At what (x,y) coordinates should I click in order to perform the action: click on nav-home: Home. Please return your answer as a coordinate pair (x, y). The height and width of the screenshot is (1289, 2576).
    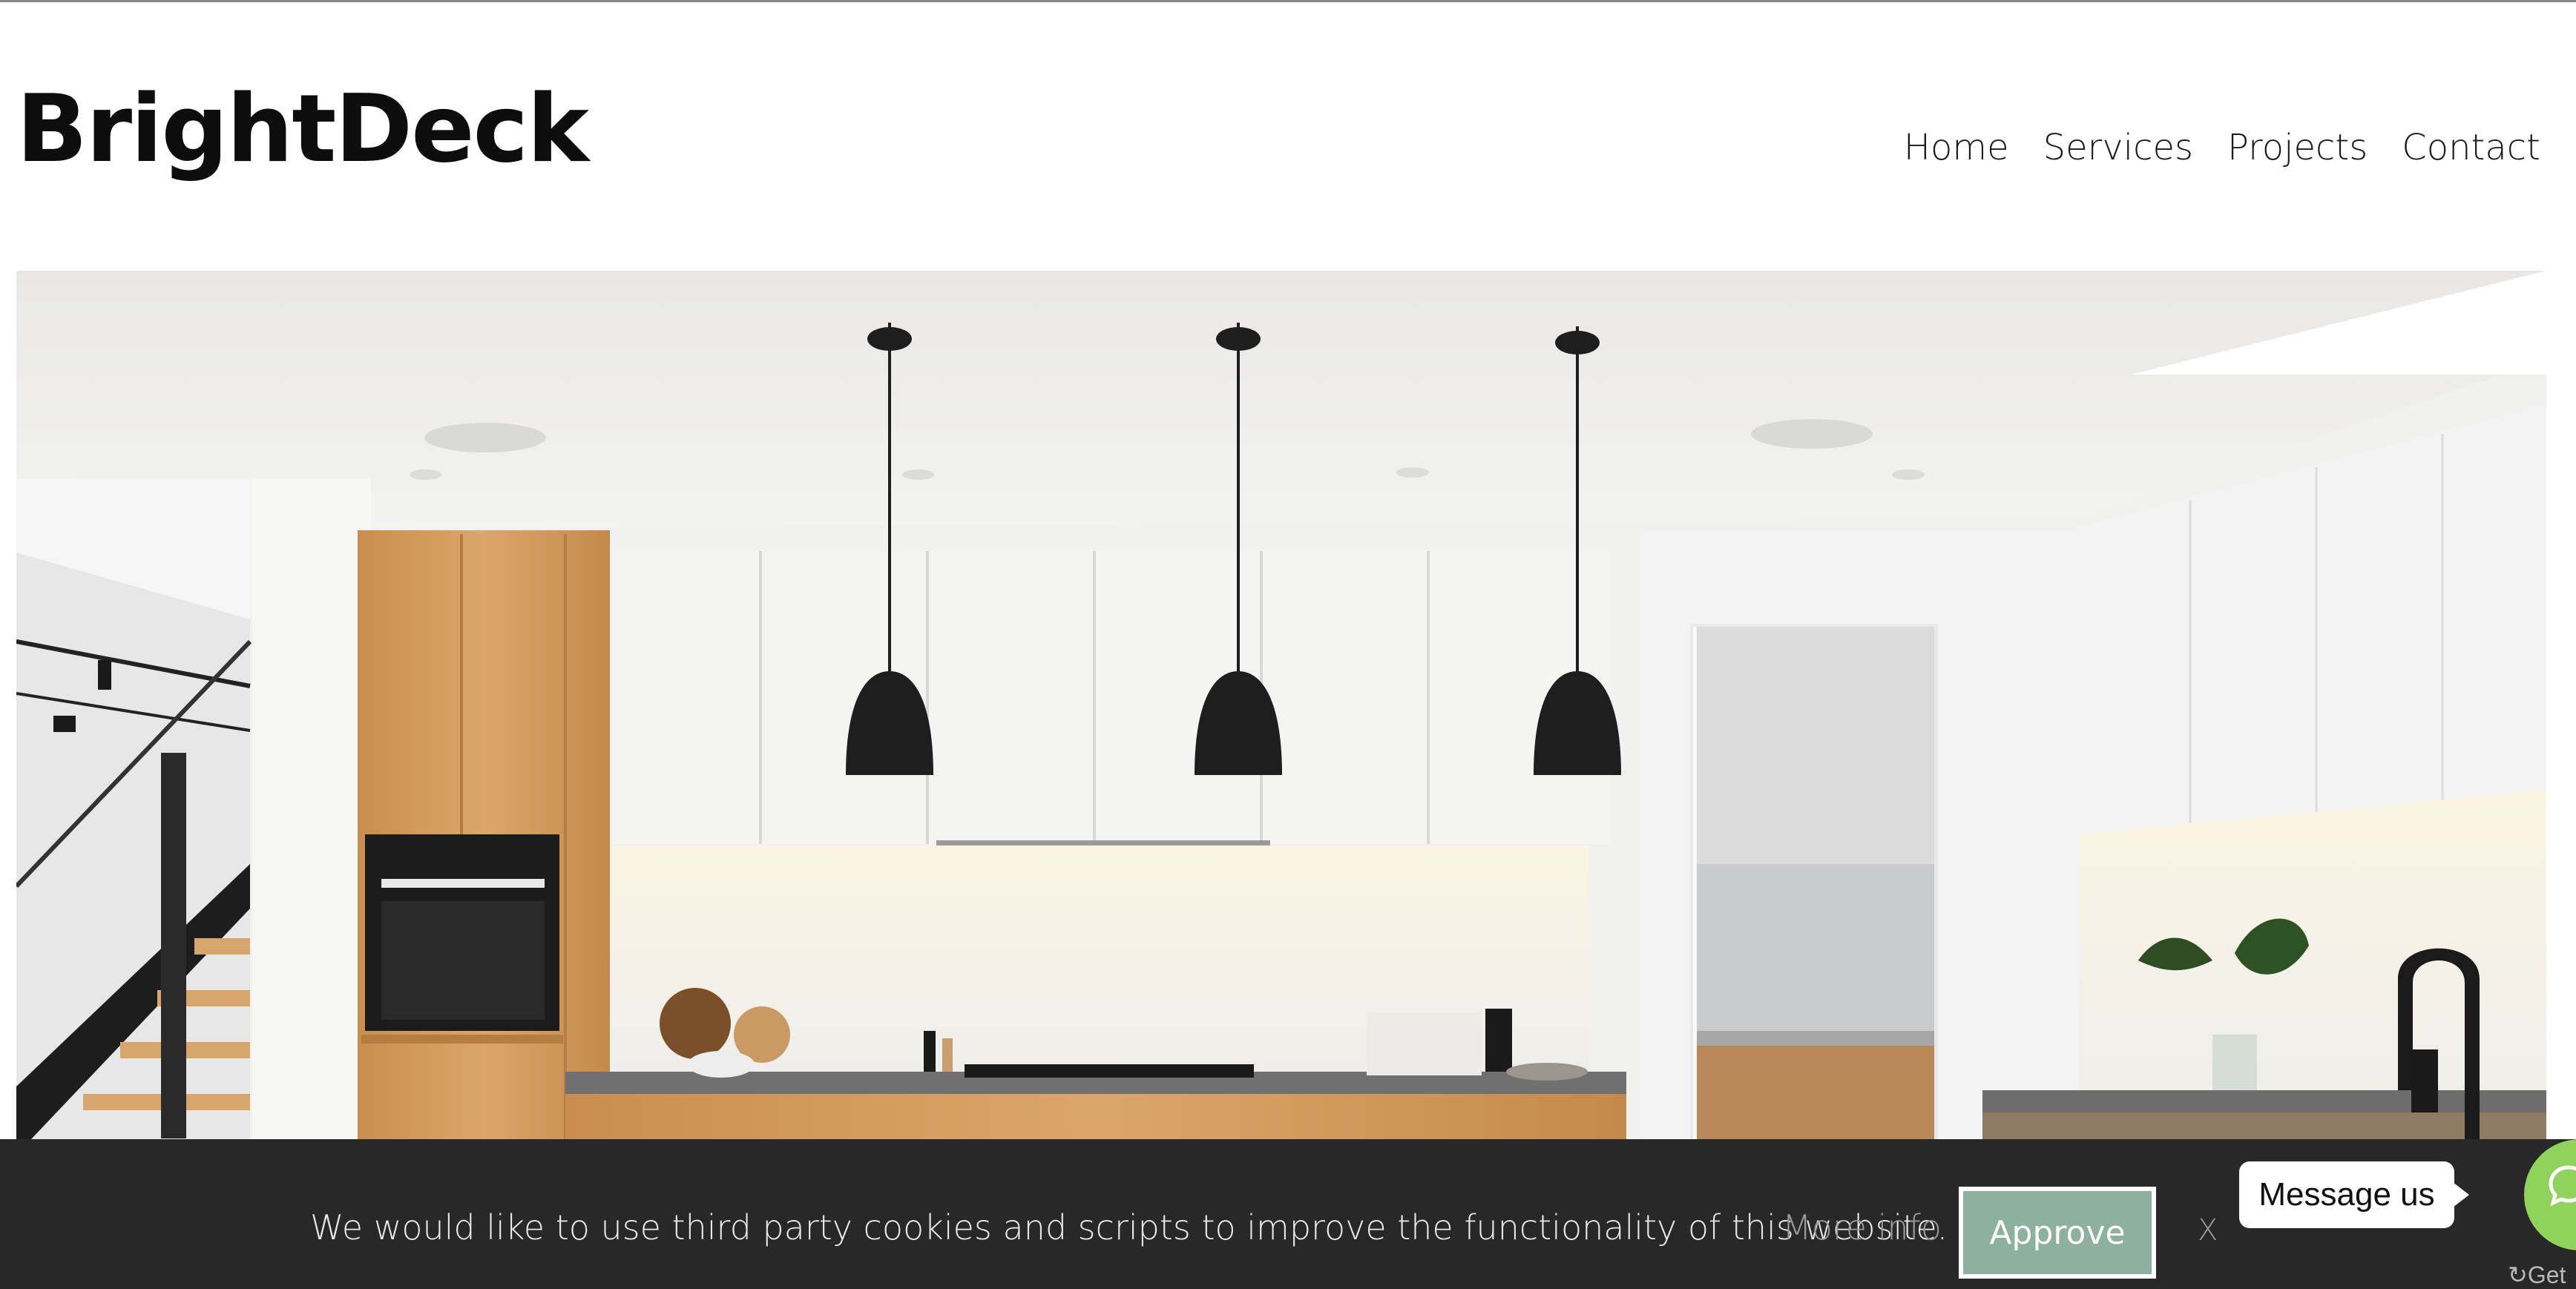
    Looking at the image, I should click on (1957, 147).